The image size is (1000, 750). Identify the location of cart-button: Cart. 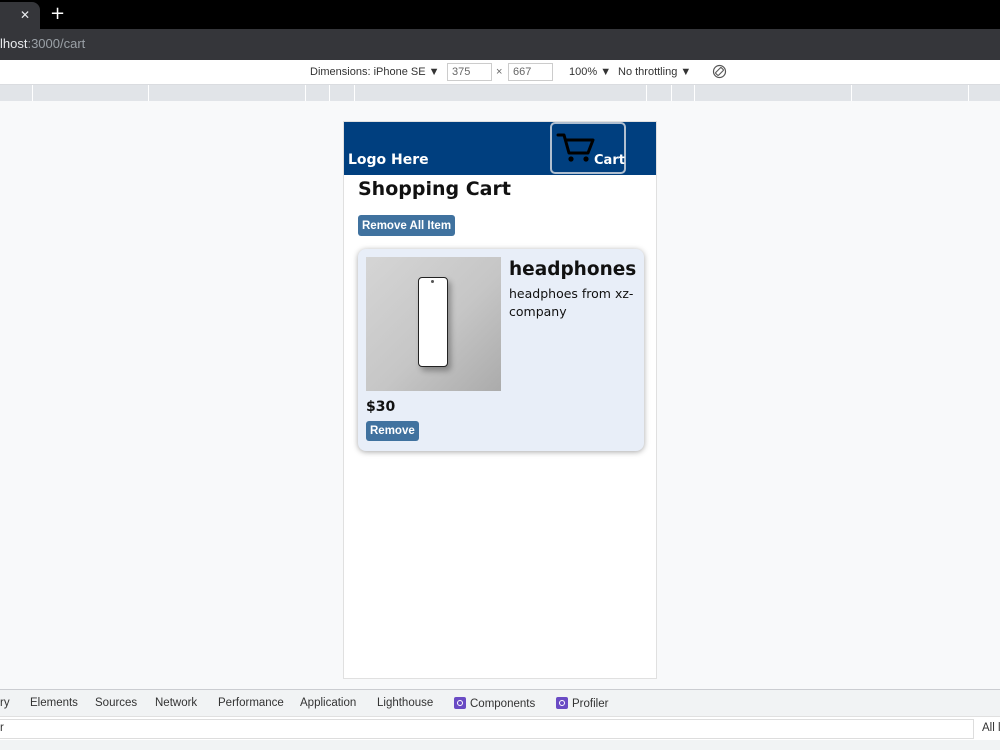
(588, 148).